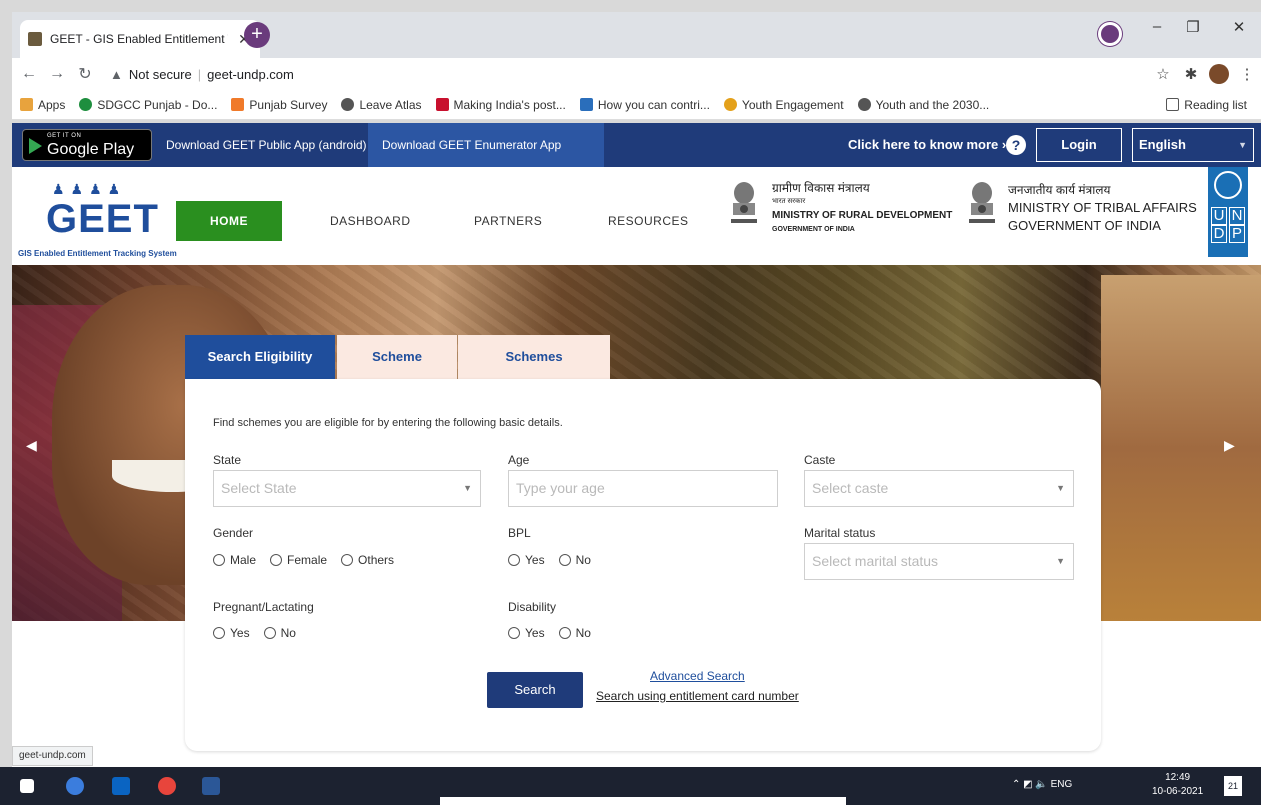 This screenshot has height=805, width=1261. What do you see at coordinates (526, 560) in the screenshot?
I see `bpl-yes-radio: Yes` at bounding box center [526, 560].